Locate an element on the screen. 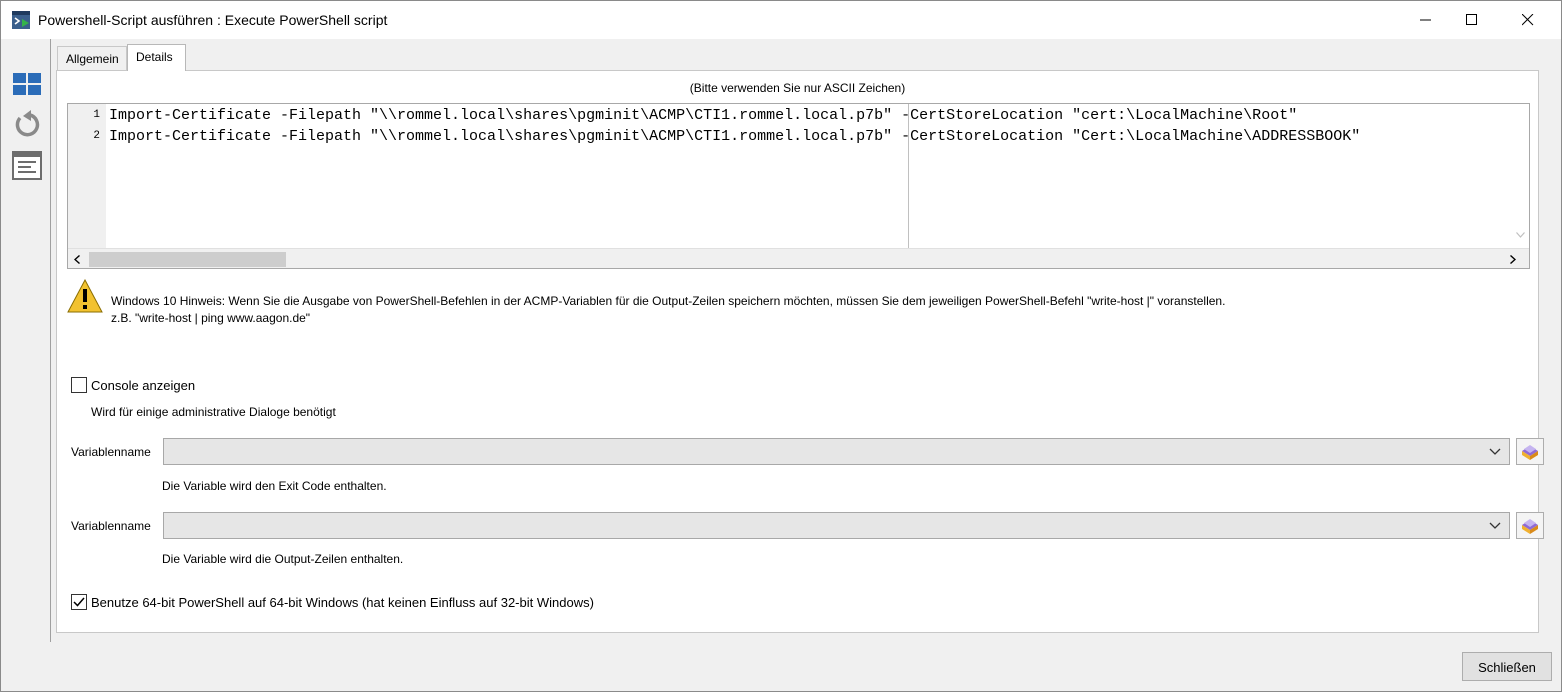  tab-allgemein: Allgemein is located at coordinates (92, 58).